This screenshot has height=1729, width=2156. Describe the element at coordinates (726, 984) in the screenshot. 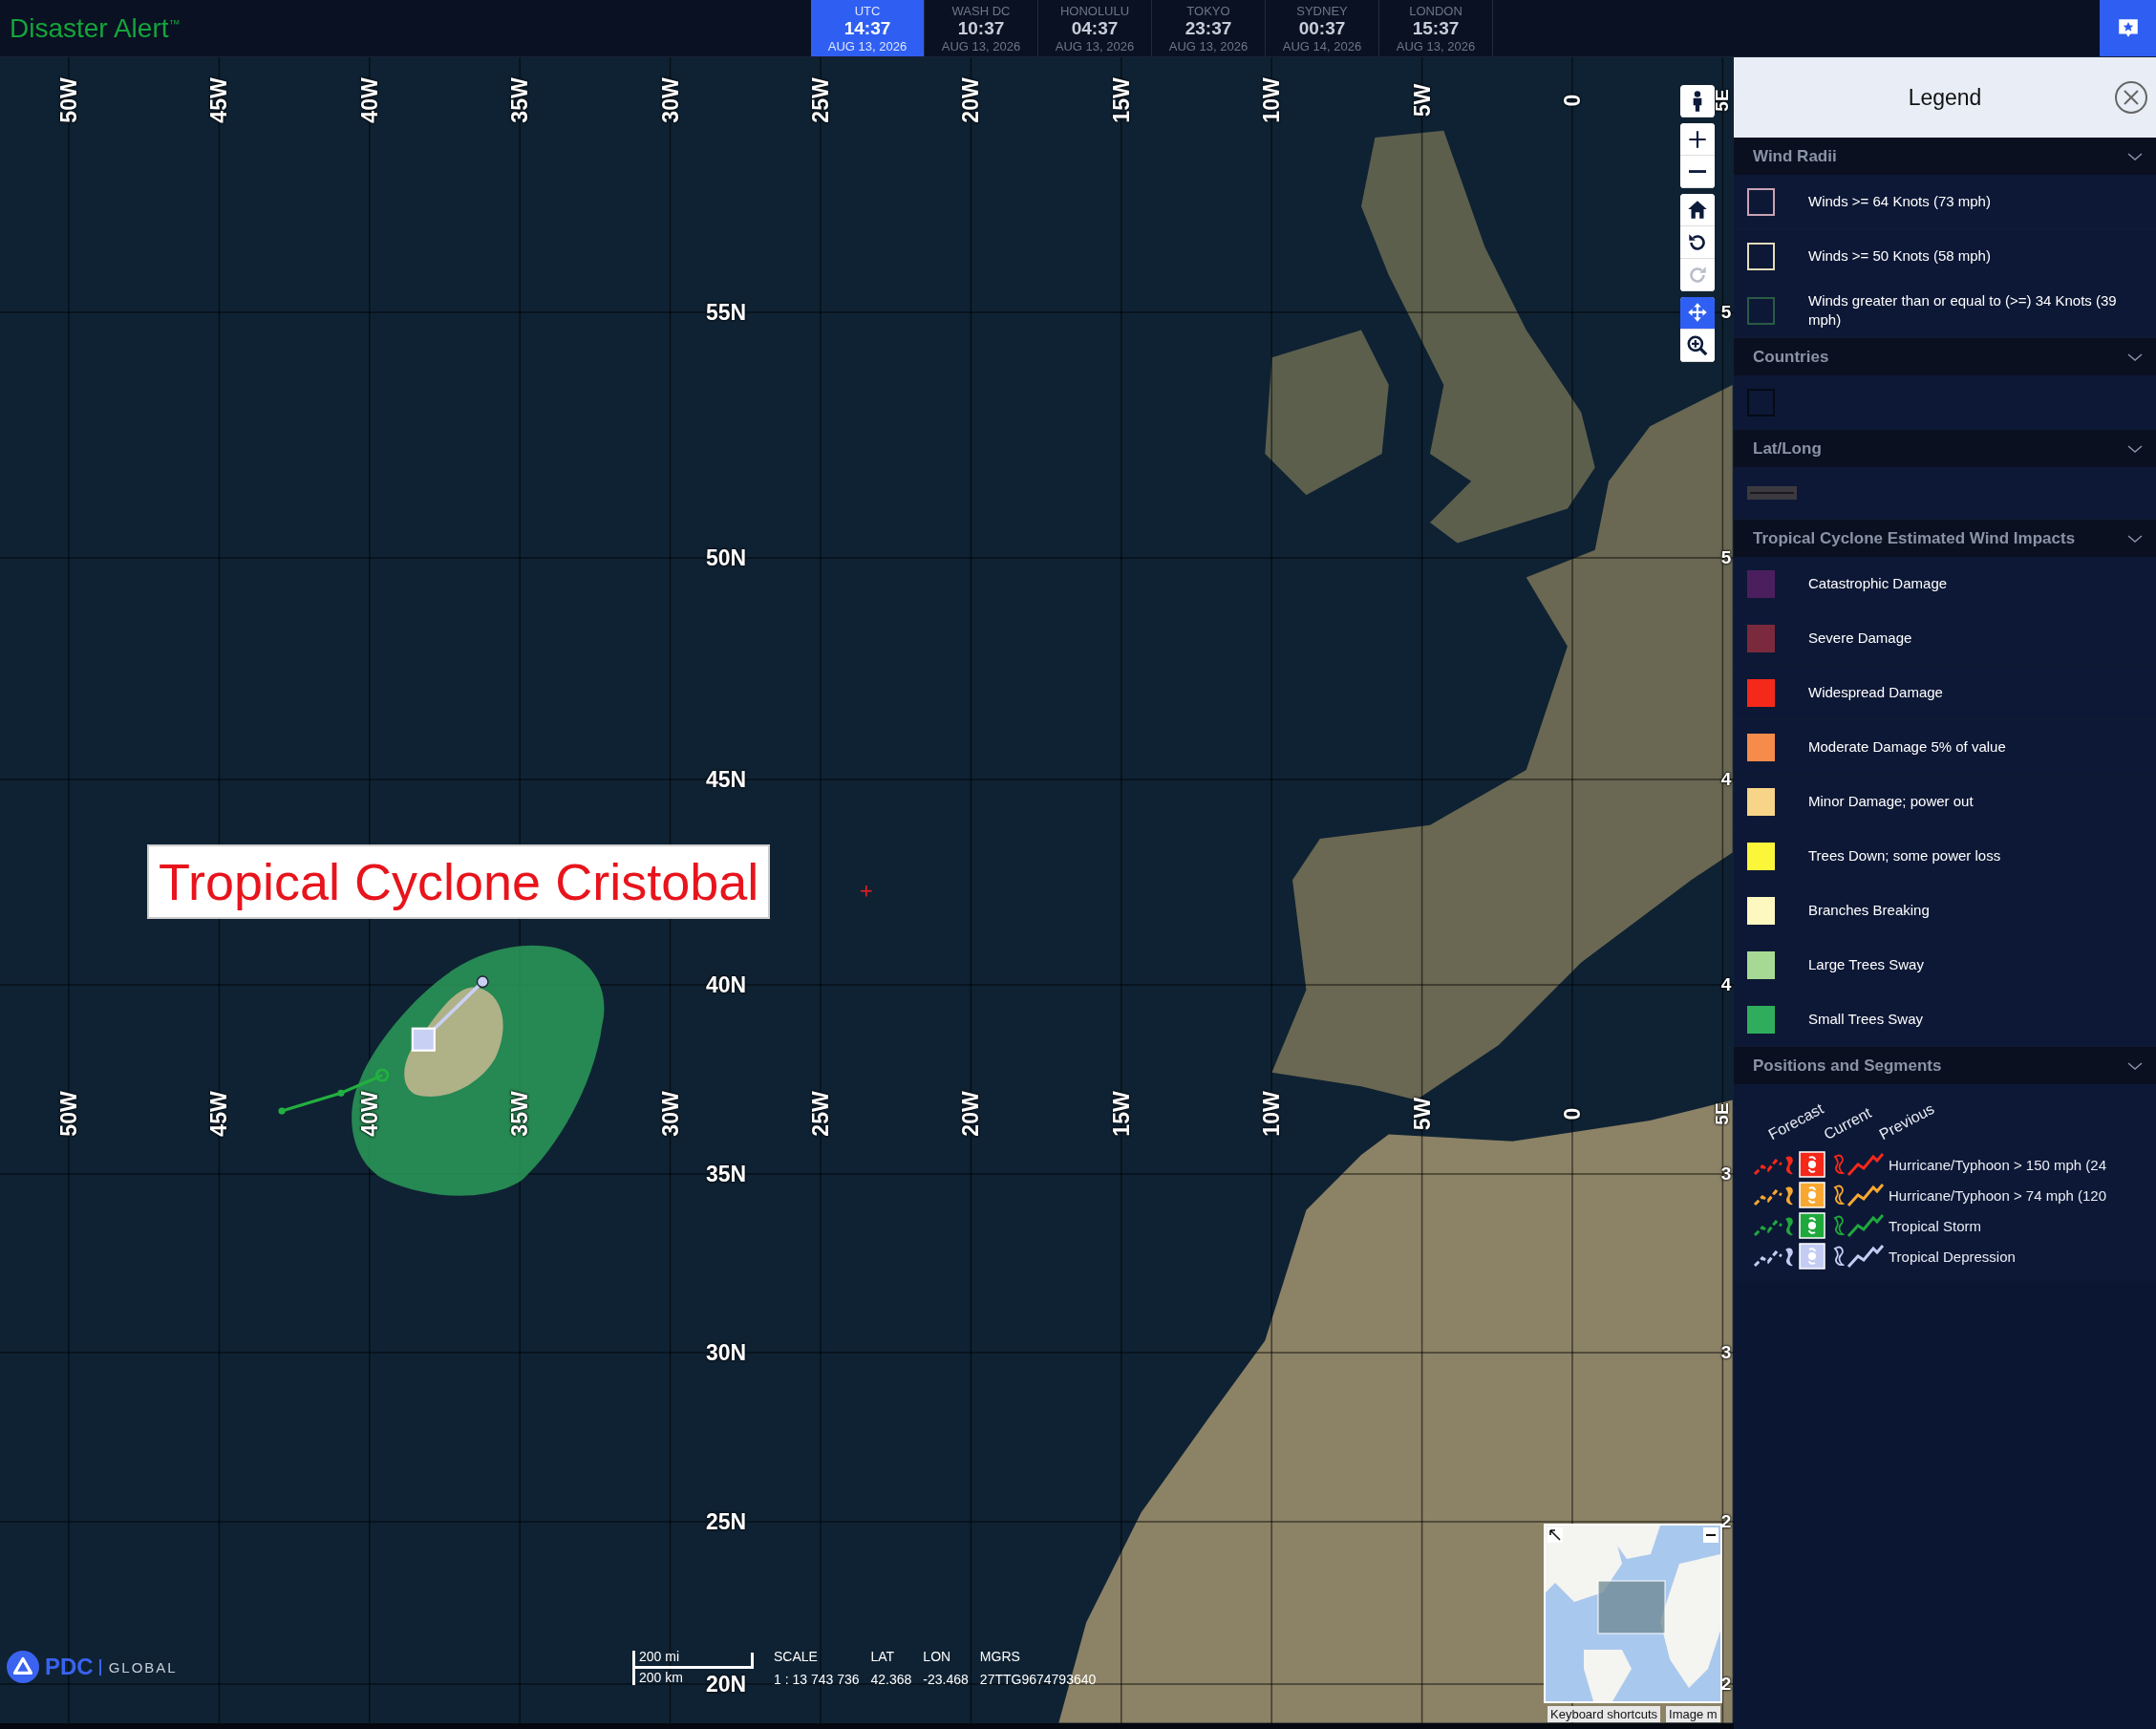

I see `latitude-label: 40N` at that location.